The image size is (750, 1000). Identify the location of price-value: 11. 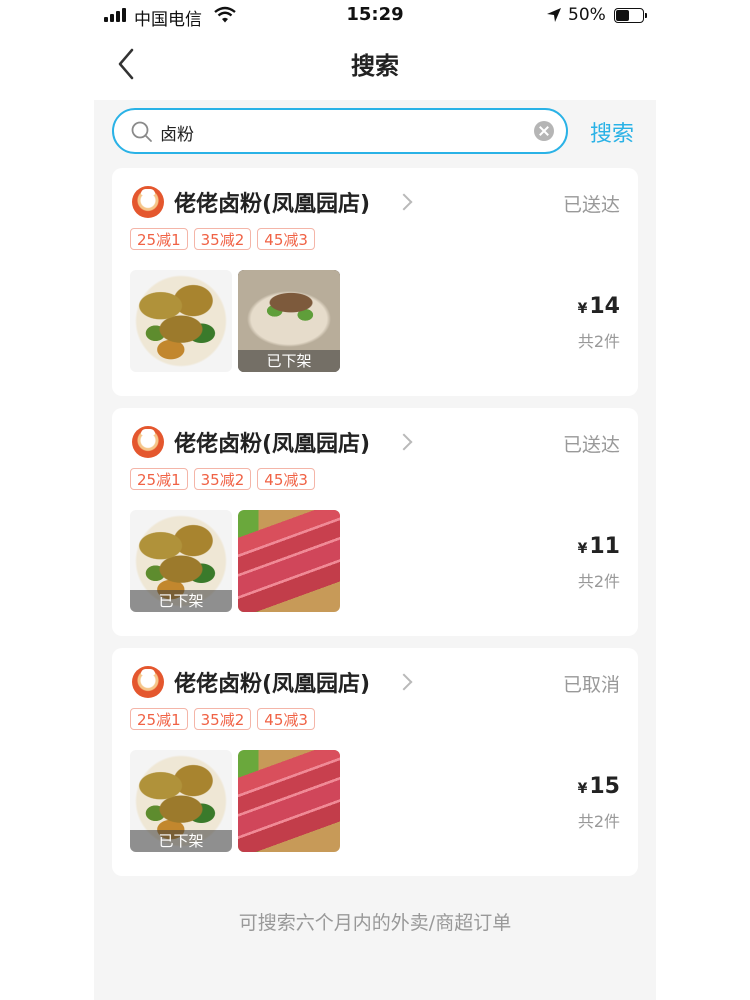
(604, 546).